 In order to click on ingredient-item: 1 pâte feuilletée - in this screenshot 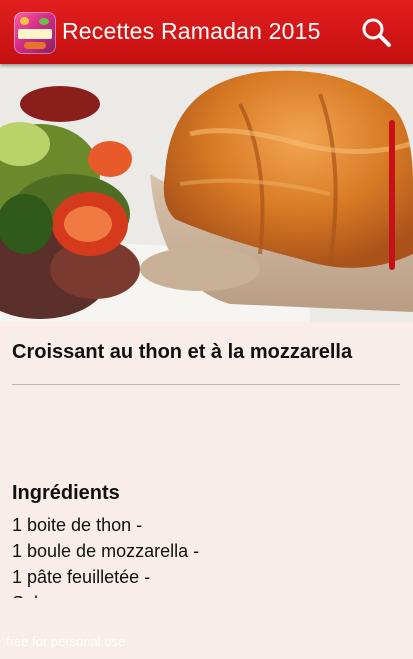, I will do `click(81, 577)`.